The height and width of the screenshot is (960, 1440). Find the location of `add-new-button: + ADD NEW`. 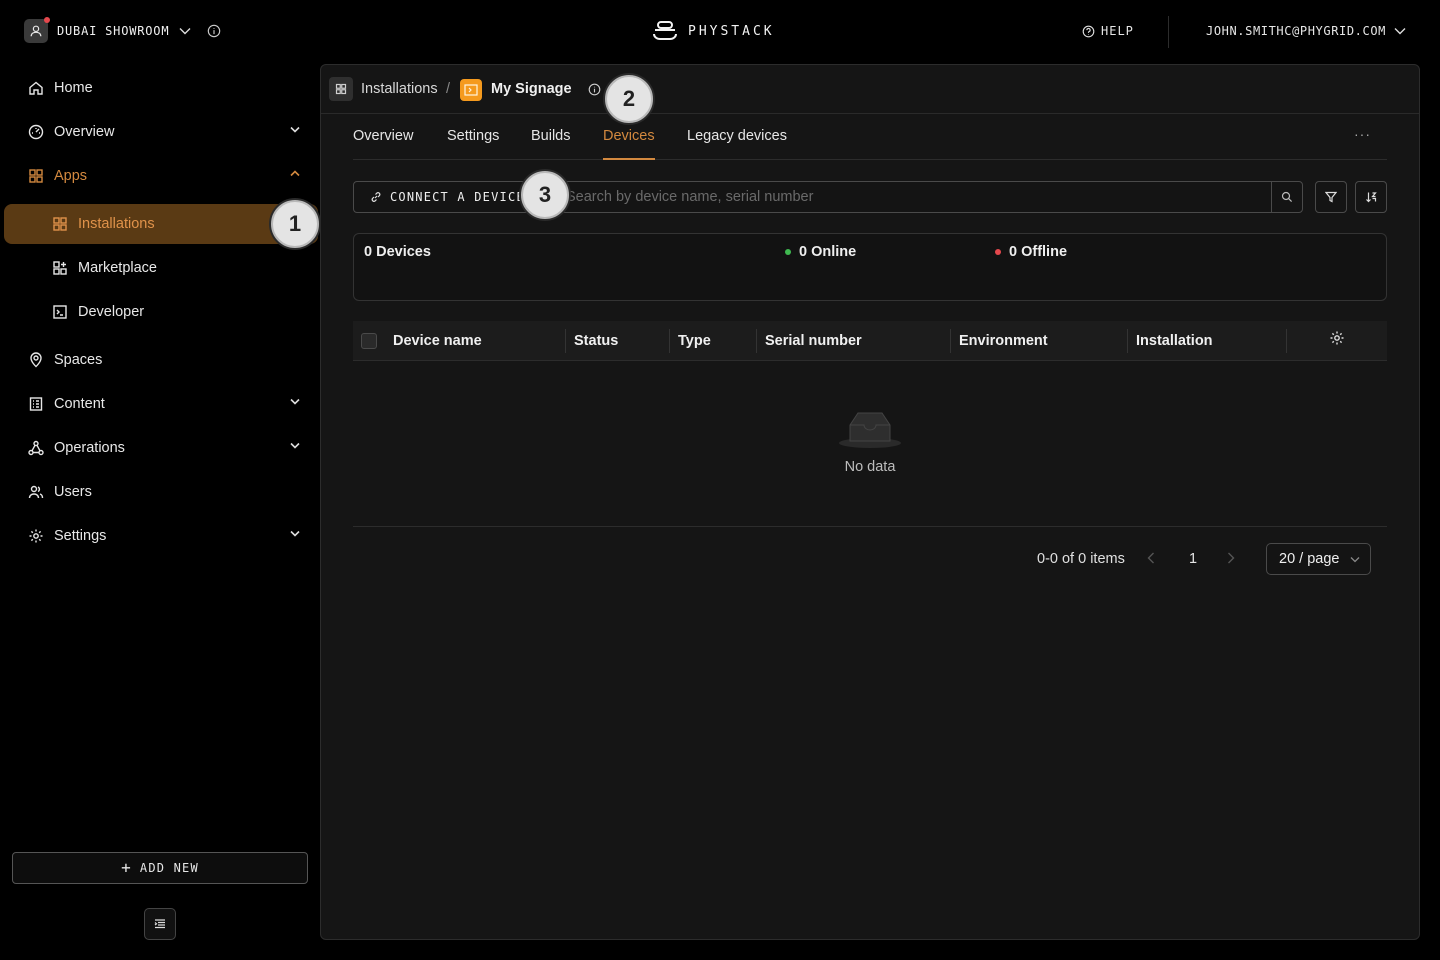

add-new-button: + ADD NEW is located at coordinates (160, 868).